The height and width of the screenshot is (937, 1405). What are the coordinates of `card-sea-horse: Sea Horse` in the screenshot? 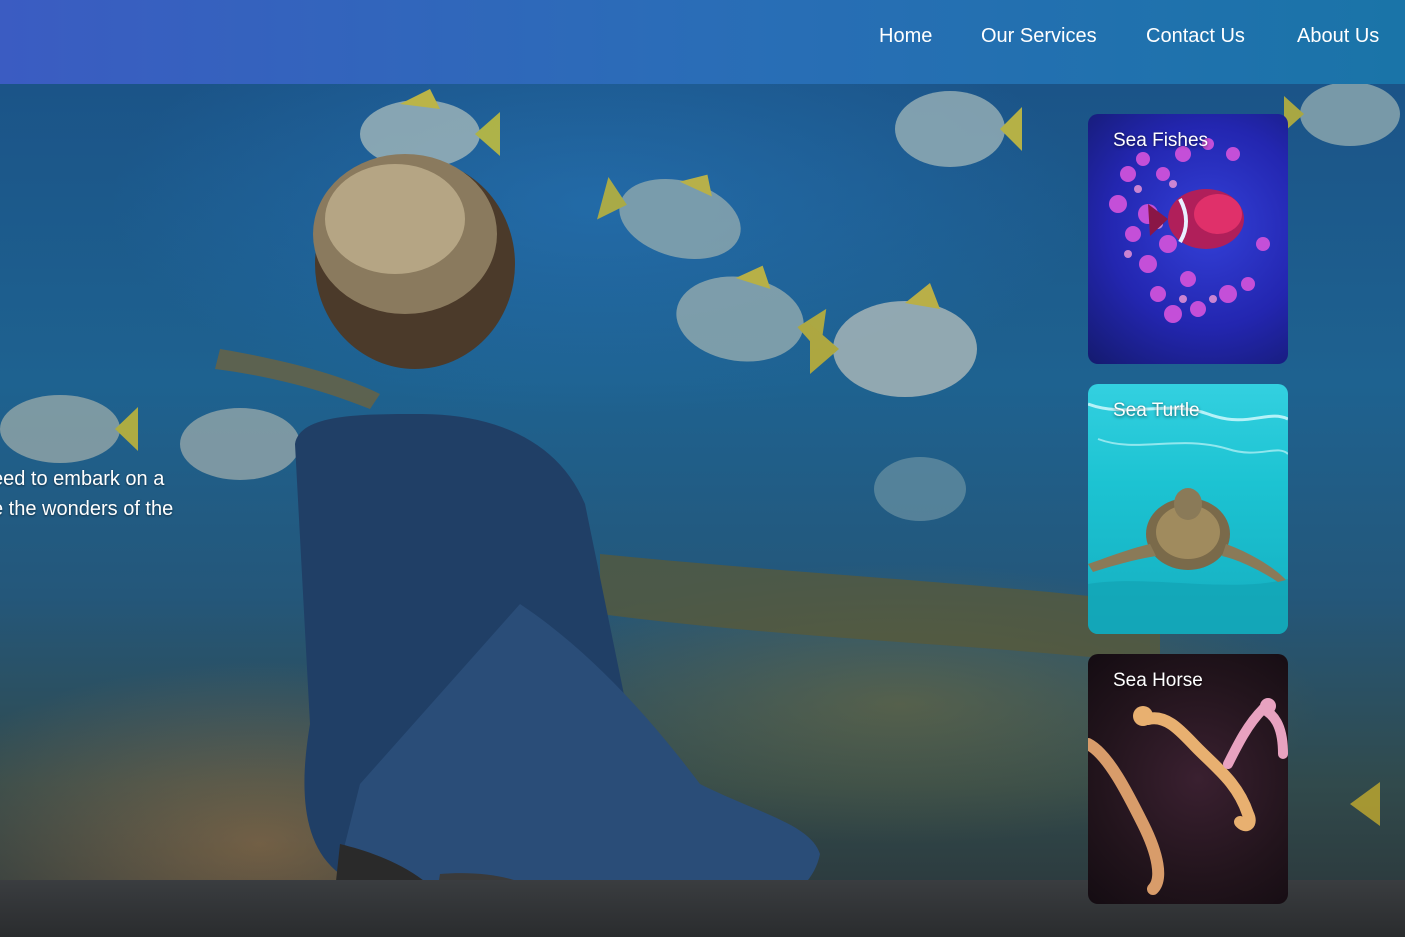 It's located at (1188, 779).